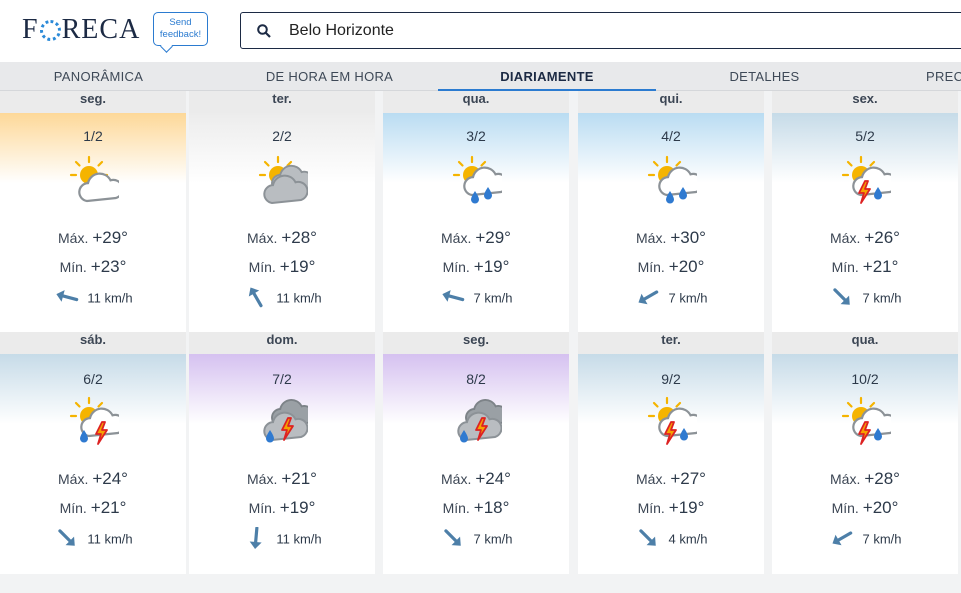 This screenshot has width=961, height=593. I want to click on logo-letter: R, so click(71, 29).